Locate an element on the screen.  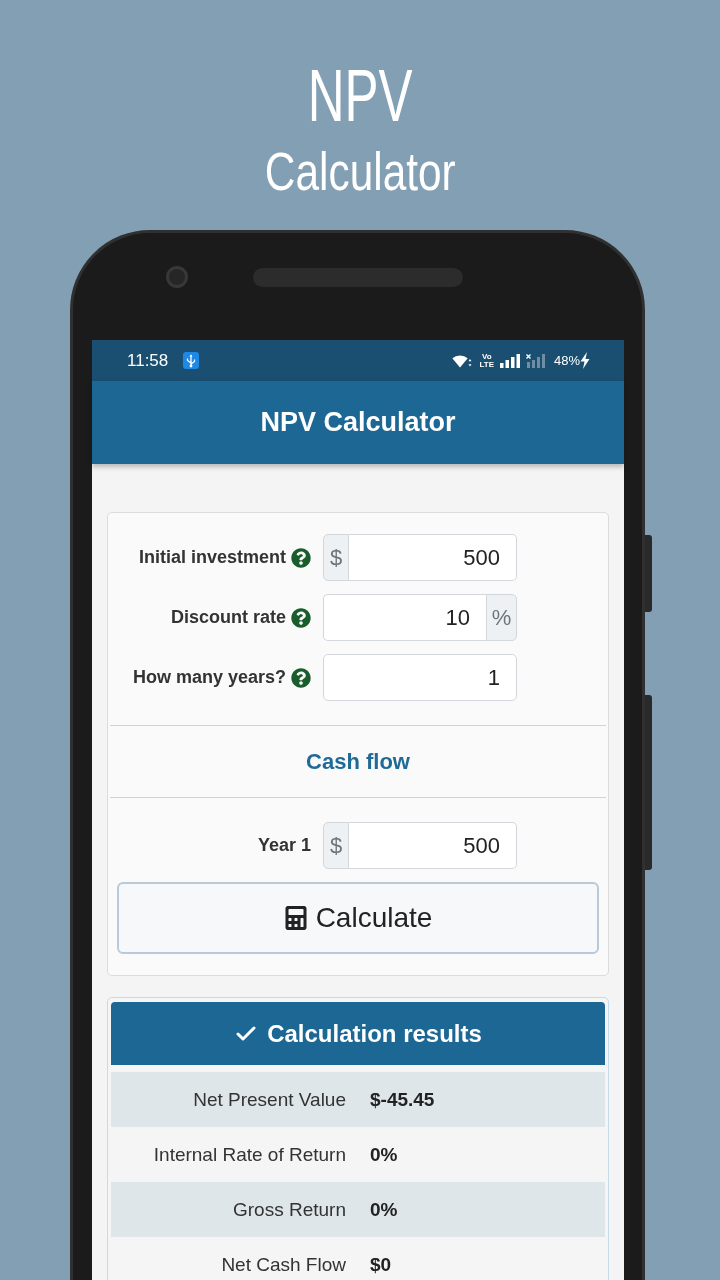
wifi-icon is located at coordinates (463, 360).